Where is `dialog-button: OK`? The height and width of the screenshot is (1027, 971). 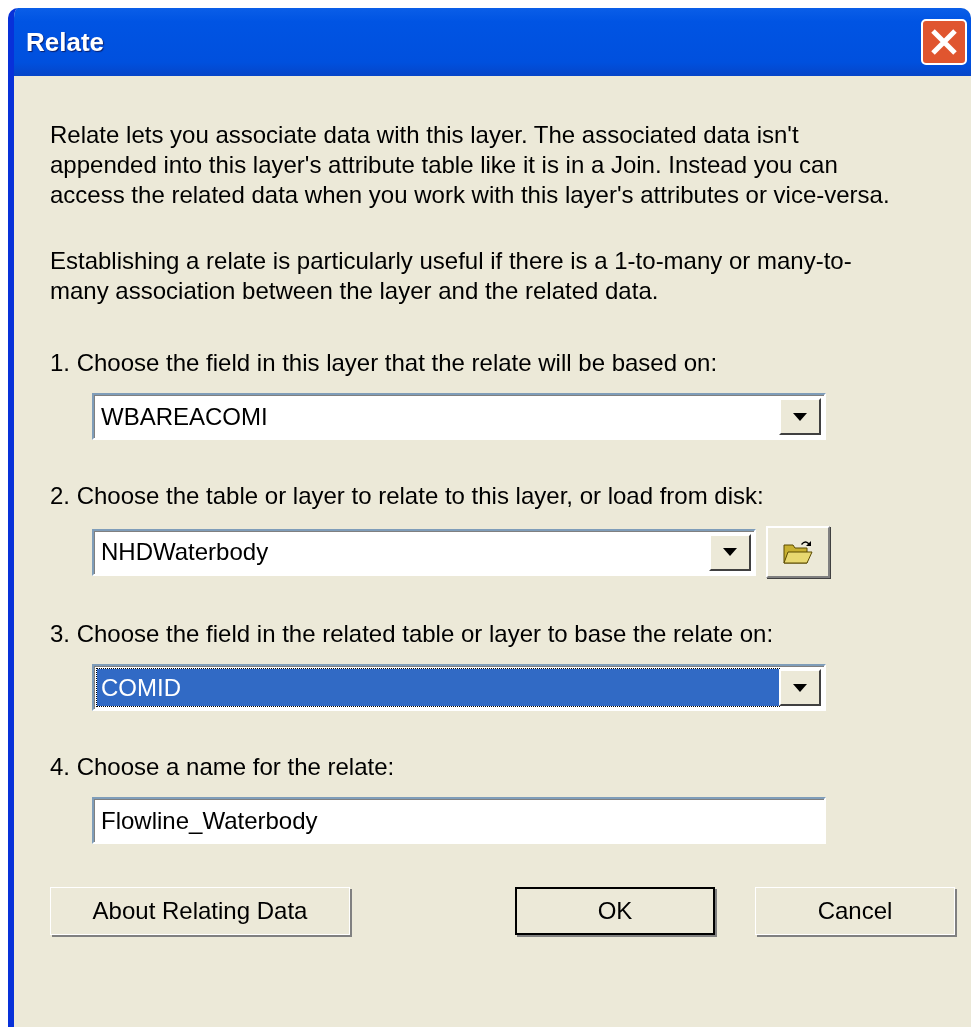 dialog-button: OK is located at coordinates (615, 911).